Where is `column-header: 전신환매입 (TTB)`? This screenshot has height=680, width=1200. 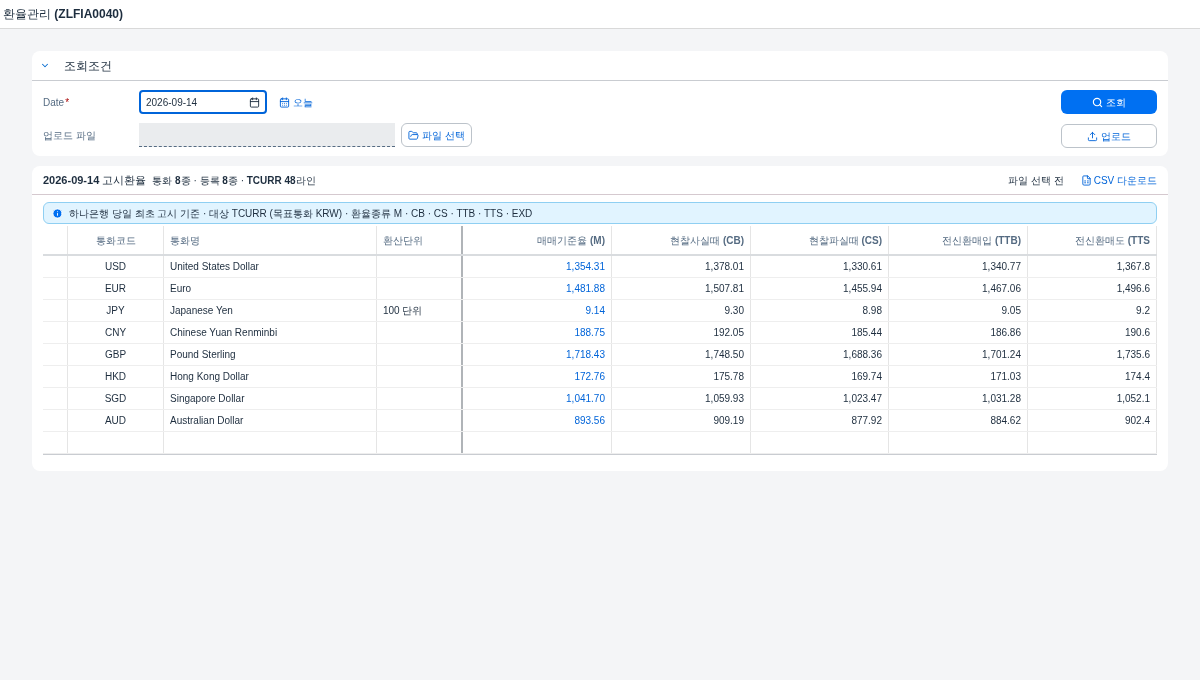 column-header: 전신환매입 (TTB) is located at coordinates (981, 240).